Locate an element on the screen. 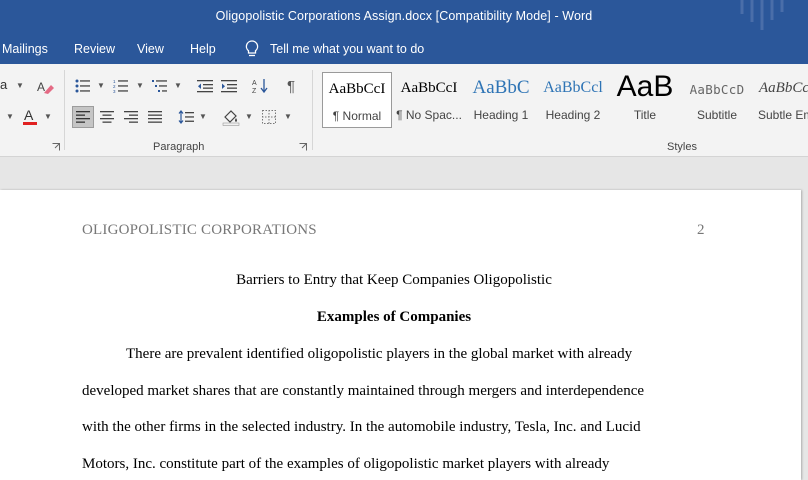 The height and width of the screenshot is (480, 808). shading-icon is located at coordinates (231, 117).